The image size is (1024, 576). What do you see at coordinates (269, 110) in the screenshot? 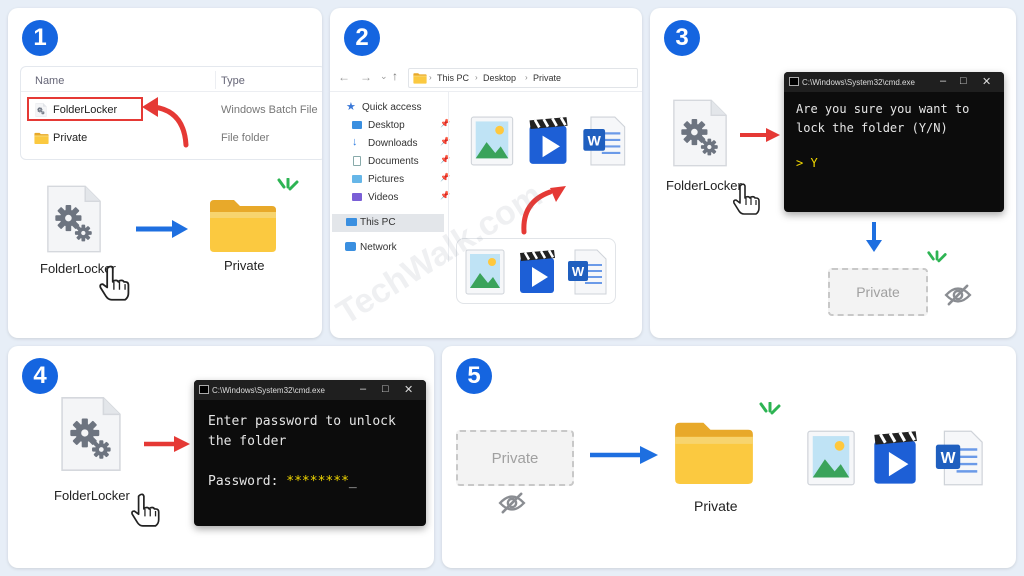
I see `file-type: Windows Batch File` at bounding box center [269, 110].